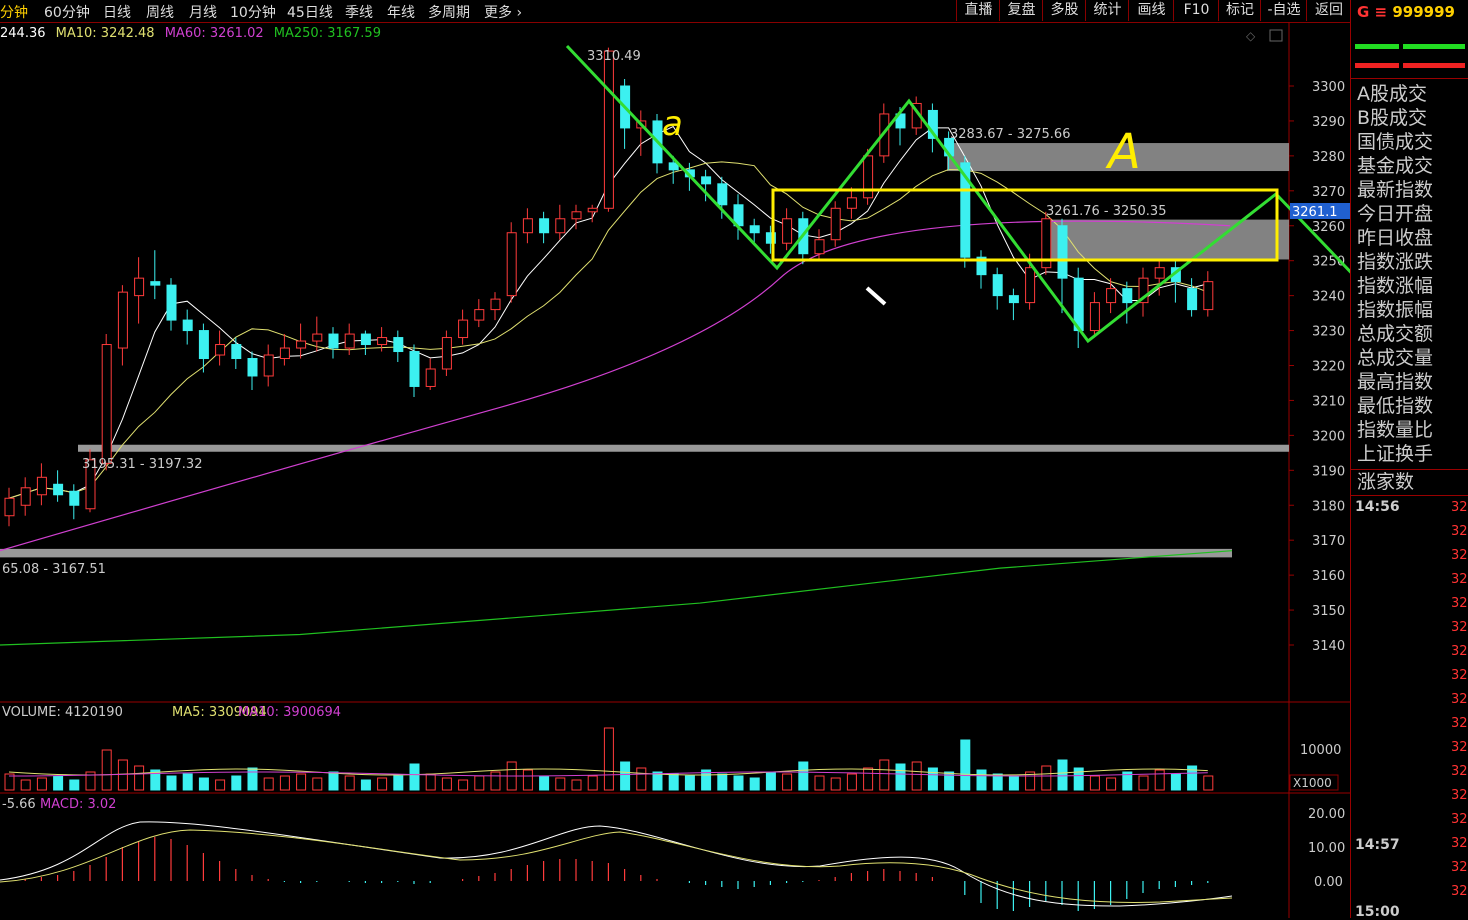 Image resolution: width=1468 pixels, height=920 pixels. I want to click on ma250-line, so click(616, 598).